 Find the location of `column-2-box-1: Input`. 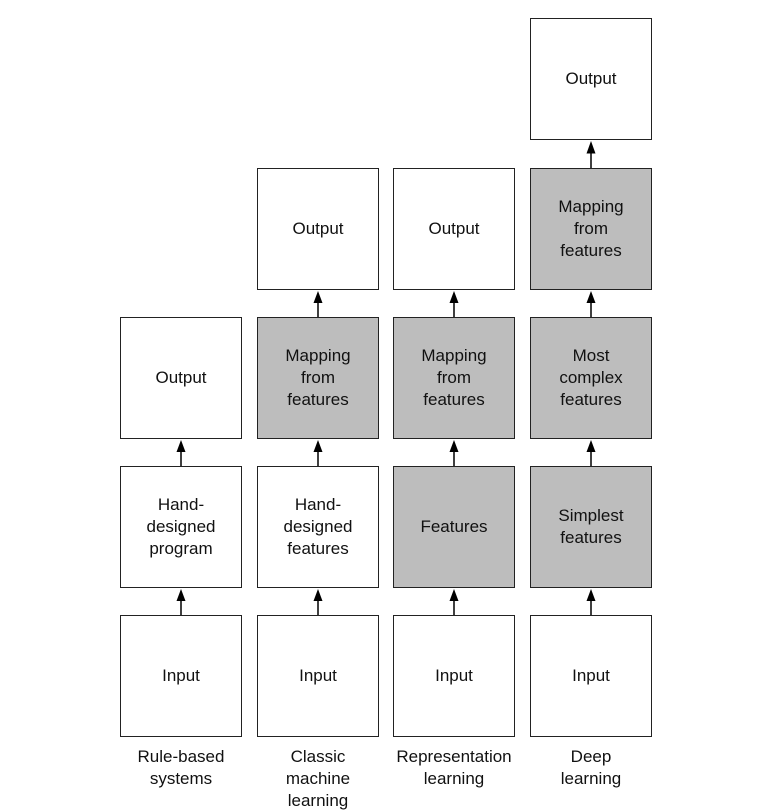

column-2-box-1: Input is located at coordinates (318, 676).